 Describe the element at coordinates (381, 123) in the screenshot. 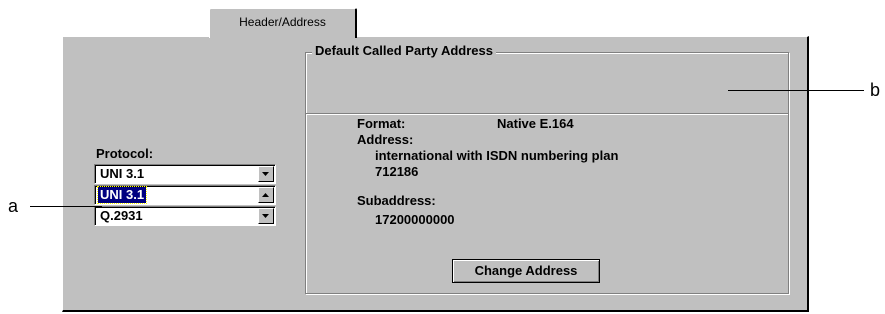

I see `format-label: Format:` at that location.